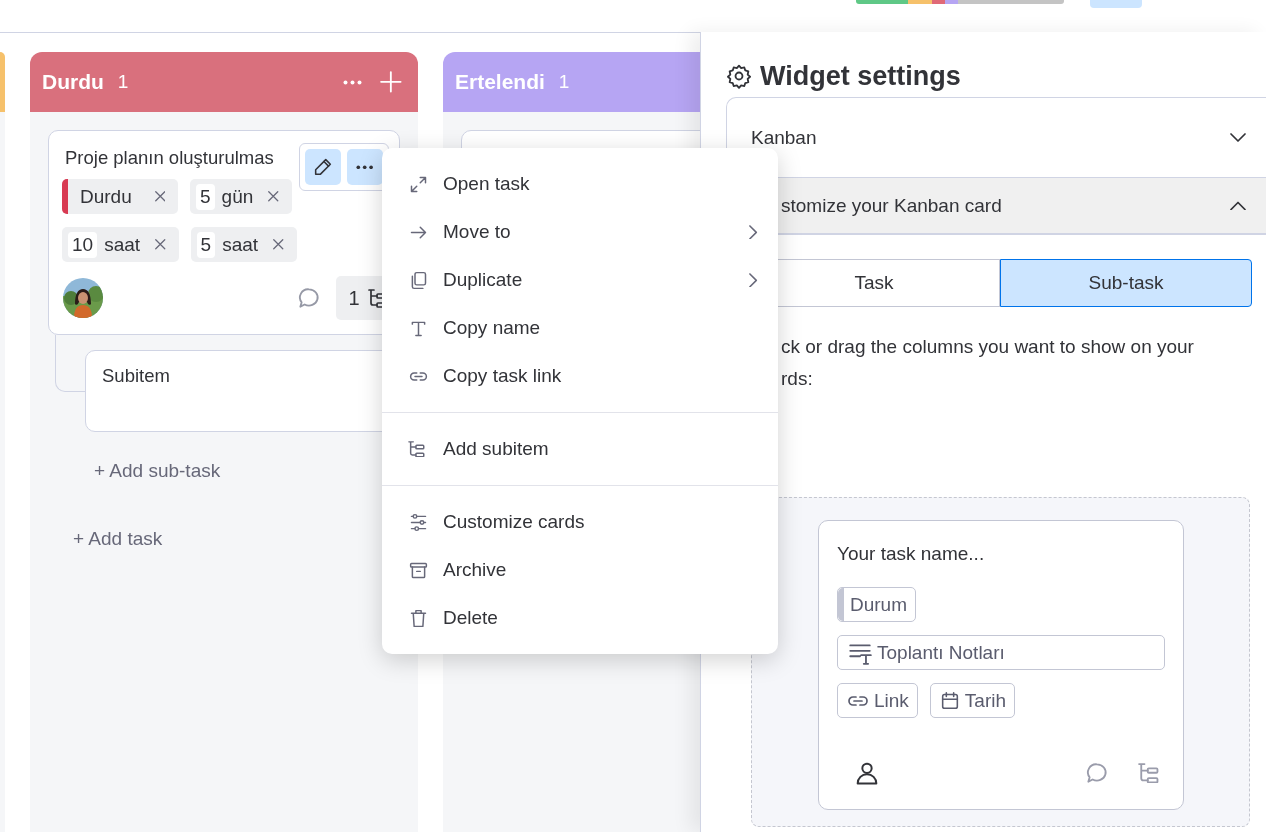 The image size is (1266, 832). I want to click on column-title: Ertelendi, so click(500, 82).